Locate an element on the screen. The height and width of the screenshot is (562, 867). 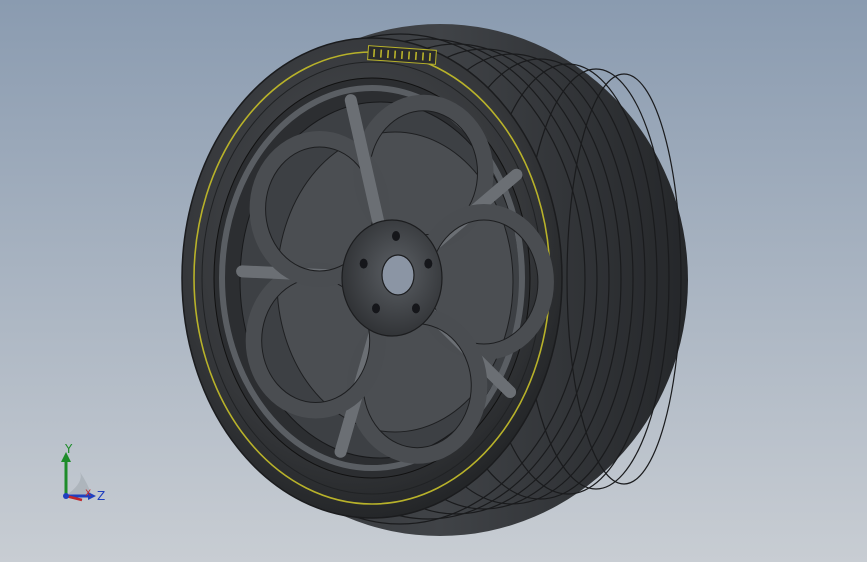
y-axis-label: Y is located at coordinates (69, 449).